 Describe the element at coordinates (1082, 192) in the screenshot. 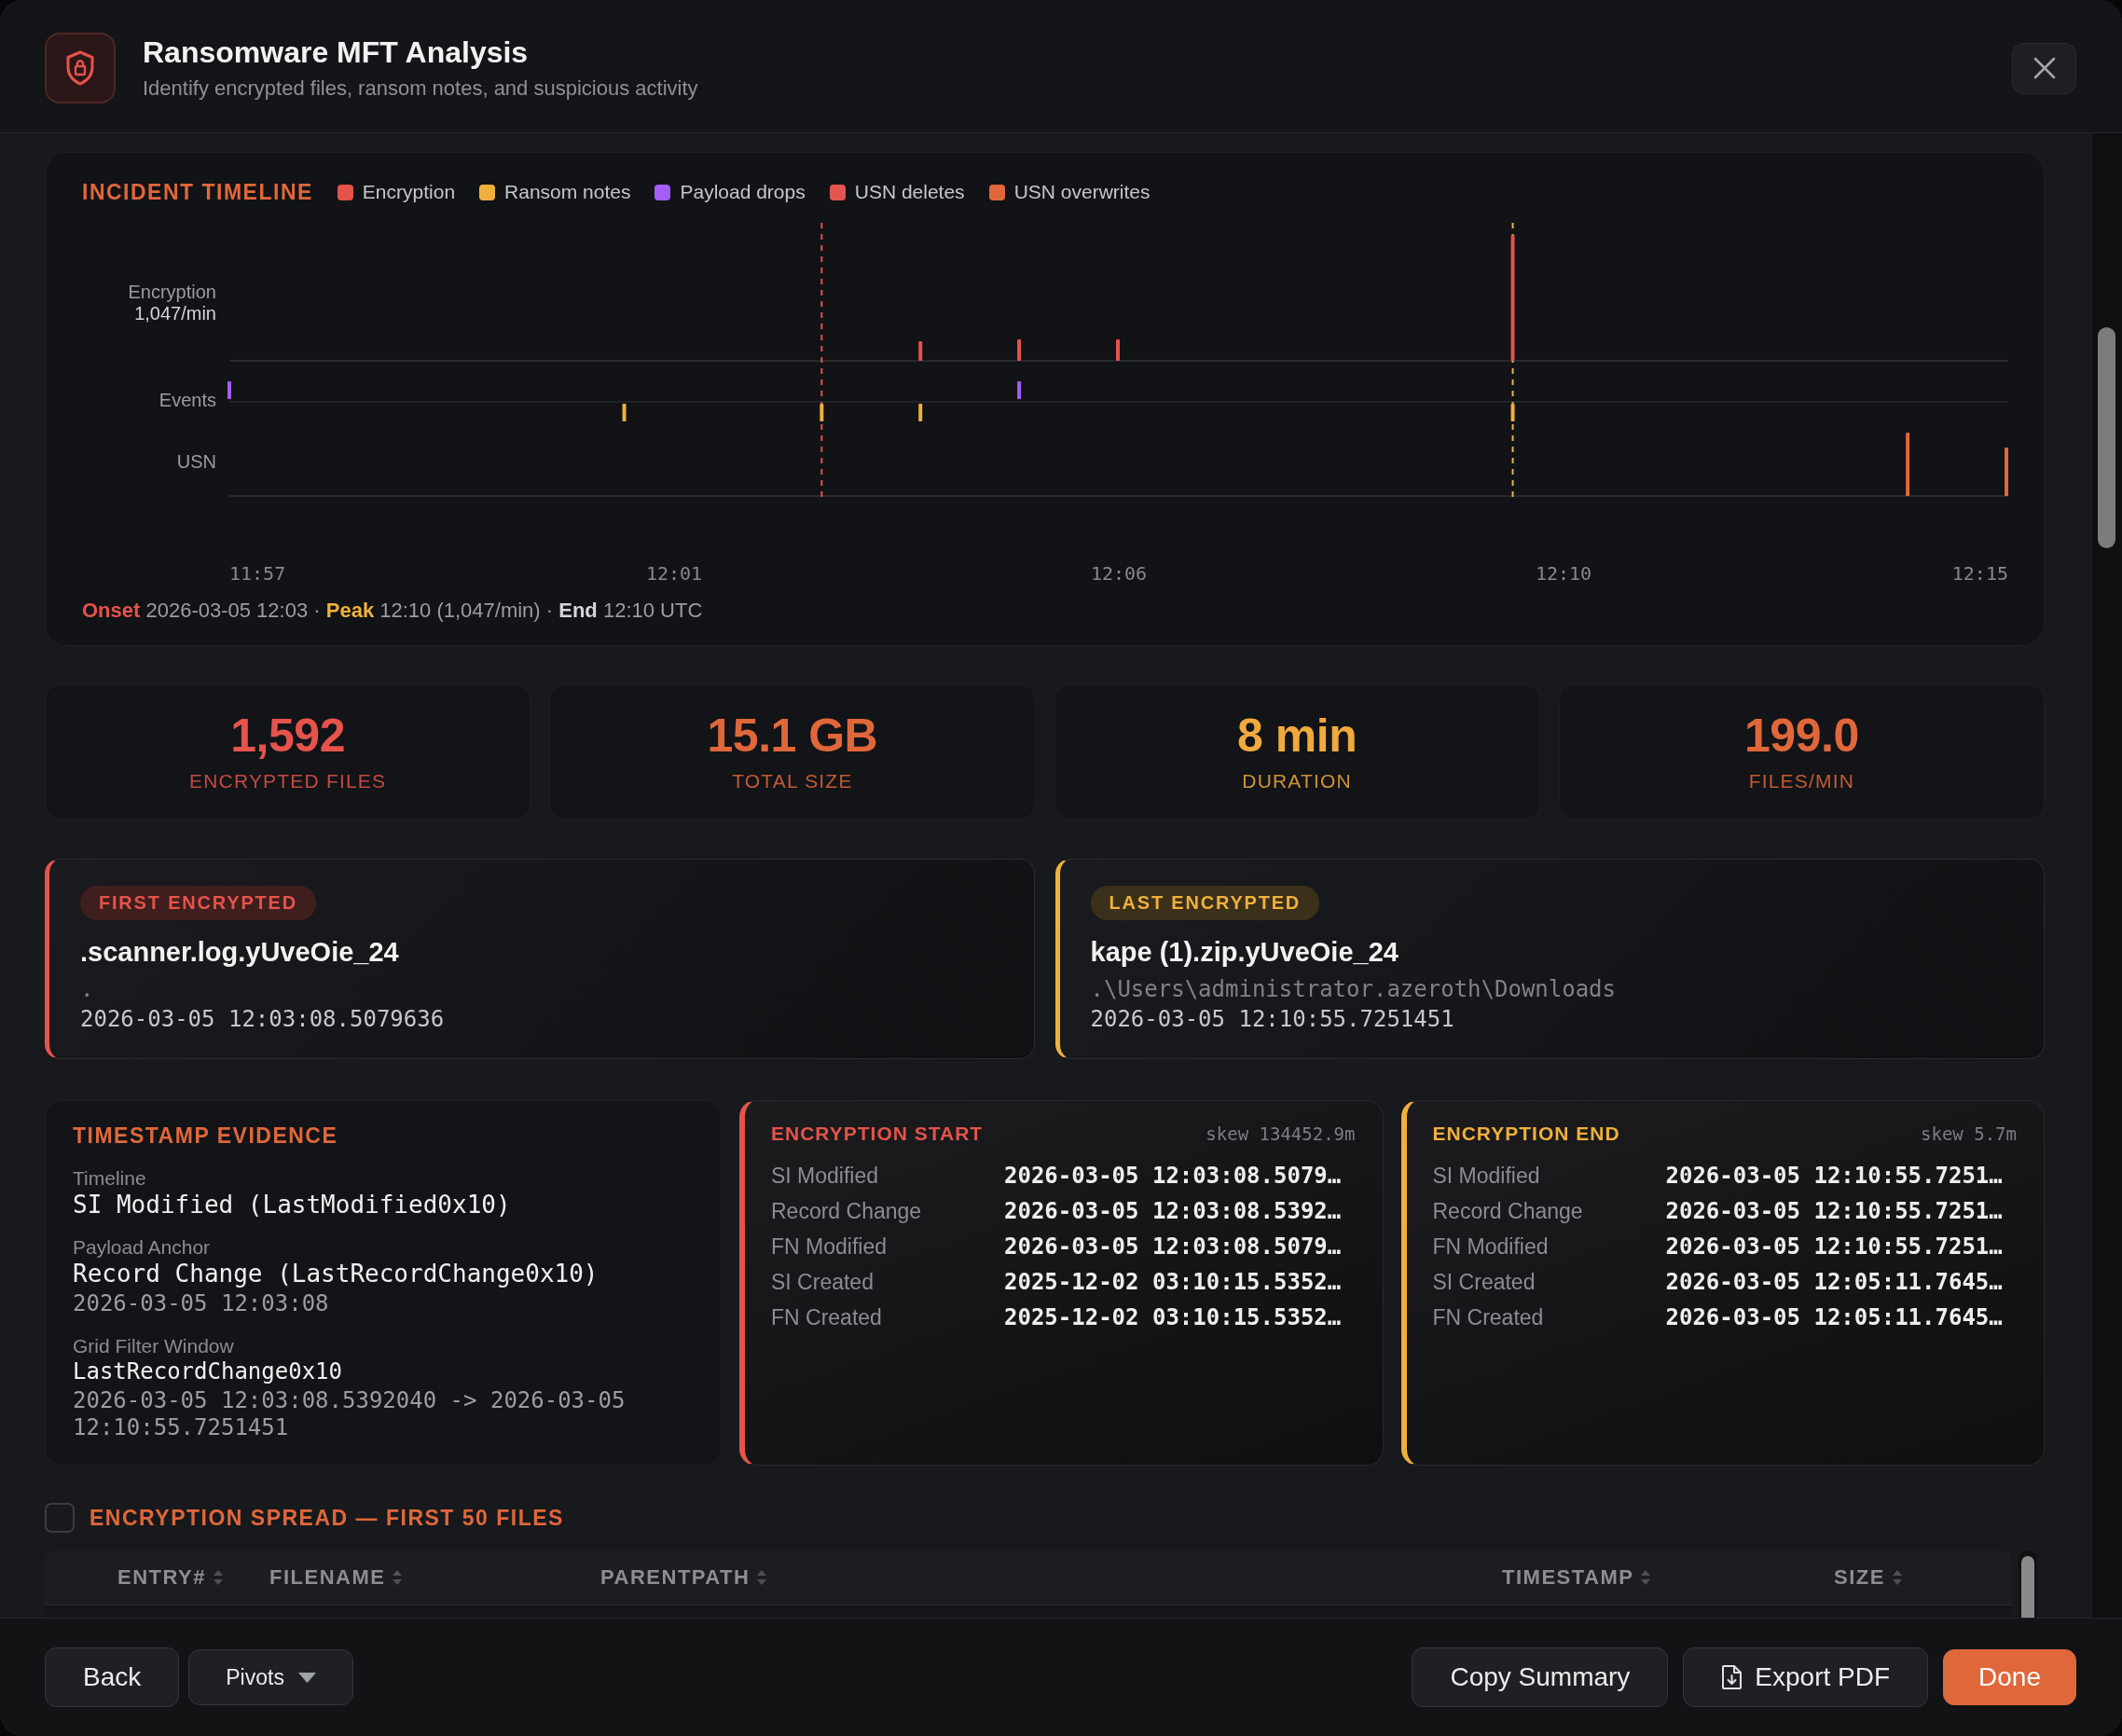

I see `legend-label: USN overwrites` at that location.